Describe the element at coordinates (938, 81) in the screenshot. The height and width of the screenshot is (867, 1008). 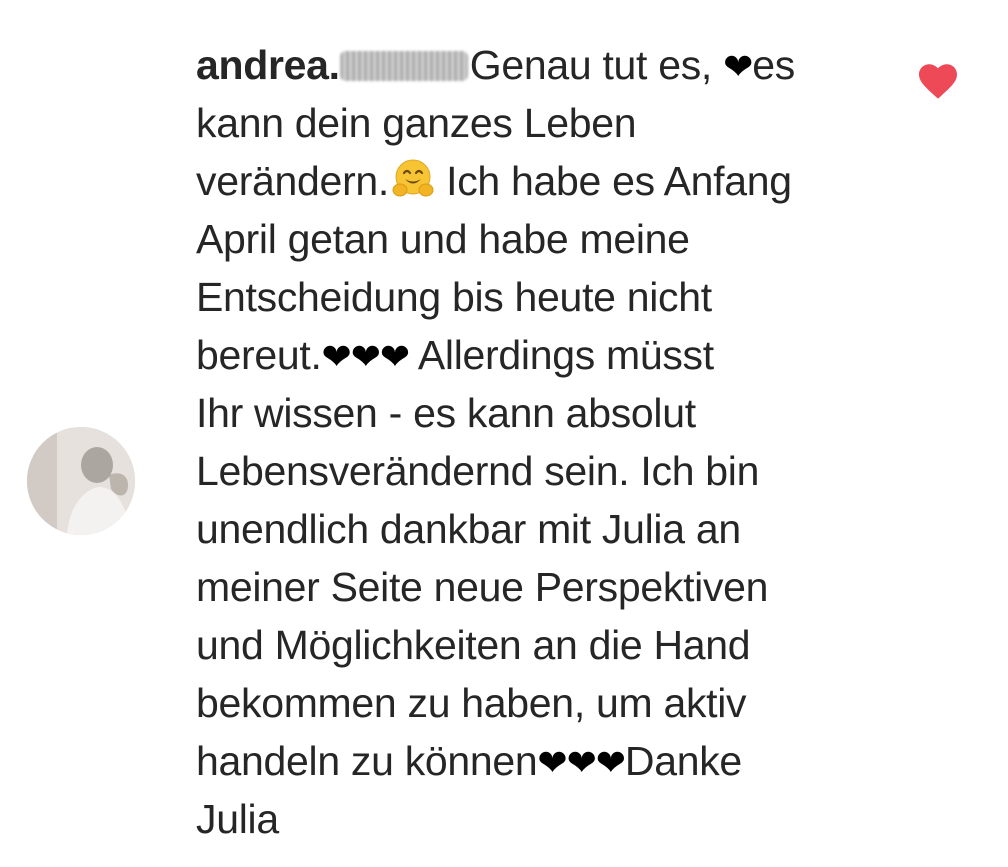
I see `heart-icon` at that location.